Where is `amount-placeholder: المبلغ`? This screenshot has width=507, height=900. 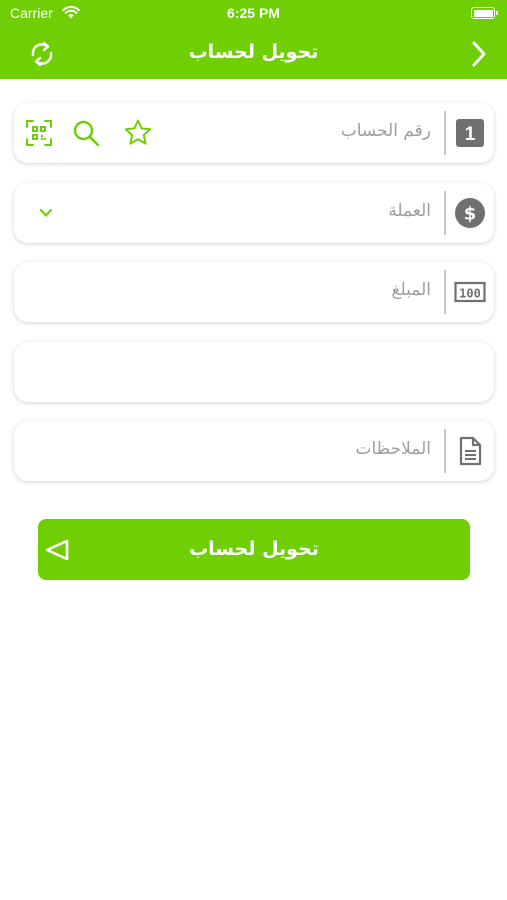 amount-placeholder: المبلغ is located at coordinates (411, 290).